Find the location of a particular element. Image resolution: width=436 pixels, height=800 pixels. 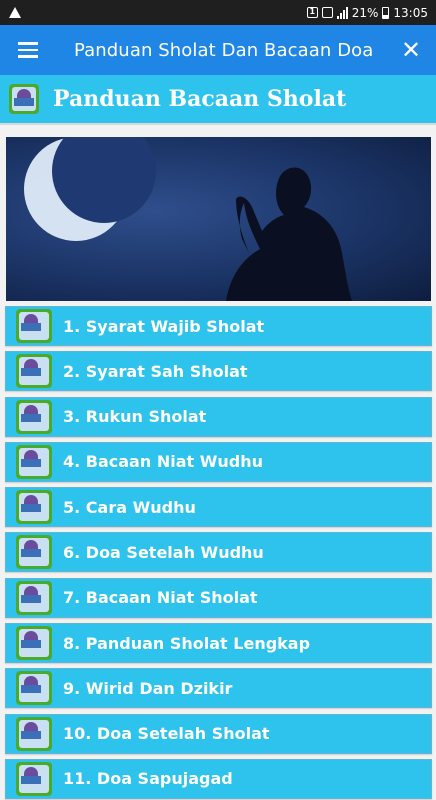

menu-item-bacaan-niat-wudhu: 4. Bacaan Niat Wudhu is located at coordinates (218, 461).